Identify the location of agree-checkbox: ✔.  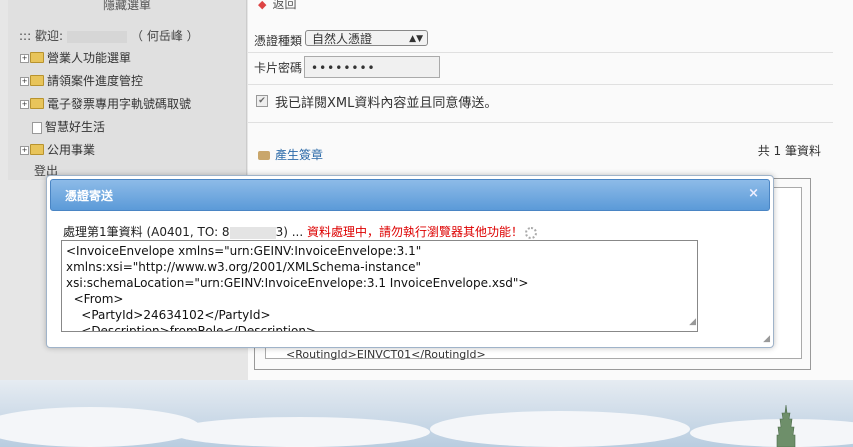
(262, 101).